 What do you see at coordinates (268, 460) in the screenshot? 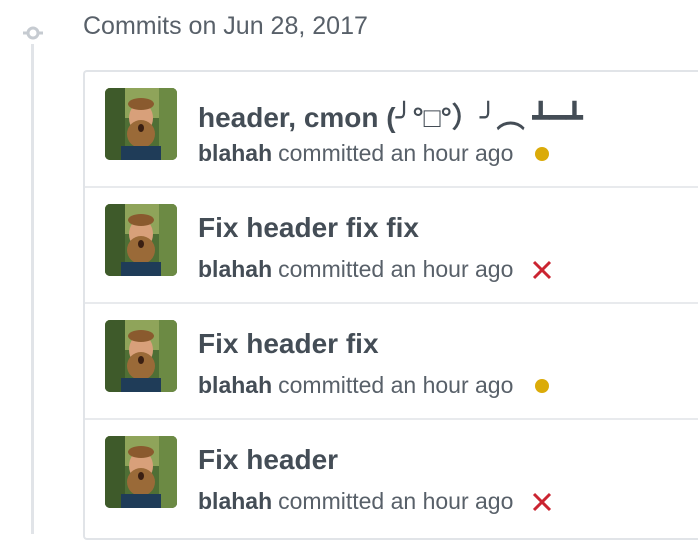
I see `commit-message-link: Fix header` at bounding box center [268, 460].